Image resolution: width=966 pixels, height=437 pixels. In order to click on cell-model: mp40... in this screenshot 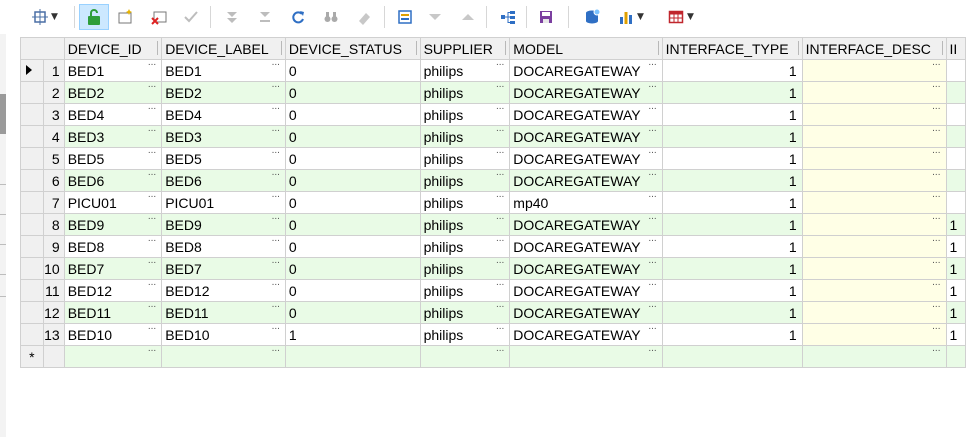, I will do `click(586, 202)`.